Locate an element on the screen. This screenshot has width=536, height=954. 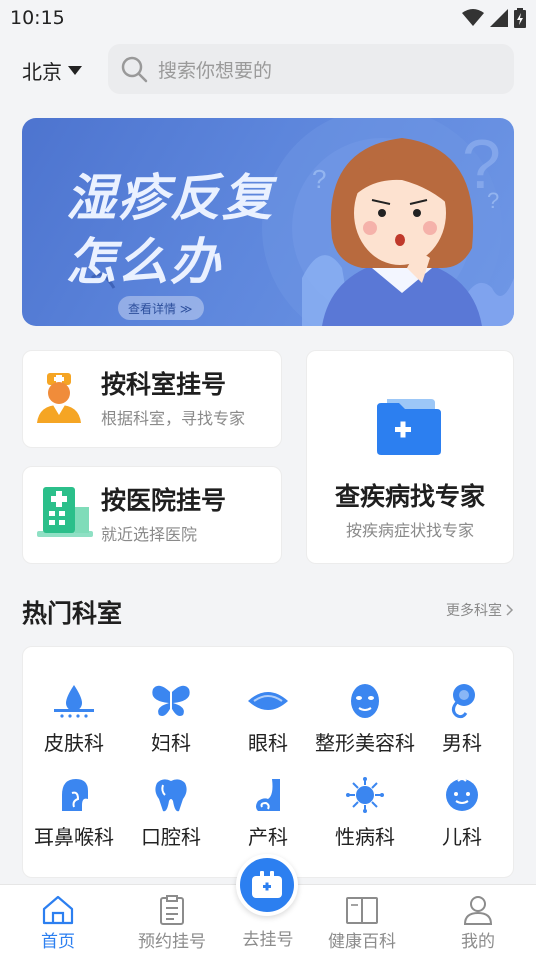
header: 北京 搜索你想要的 is located at coordinates (268, 69).